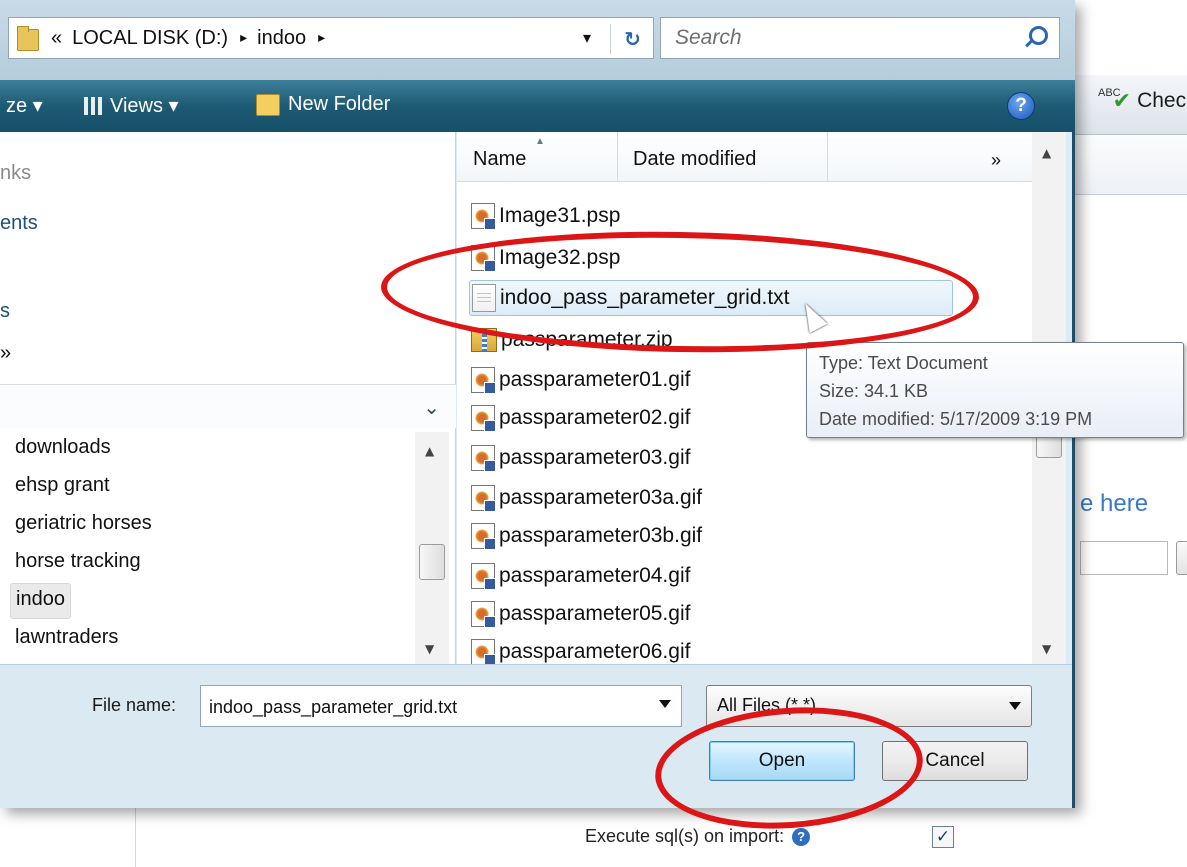 This screenshot has width=1187, height=867. I want to click on dialog-toolbar: ze ▾ Views ▾ New Folder ?, so click(537, 106).